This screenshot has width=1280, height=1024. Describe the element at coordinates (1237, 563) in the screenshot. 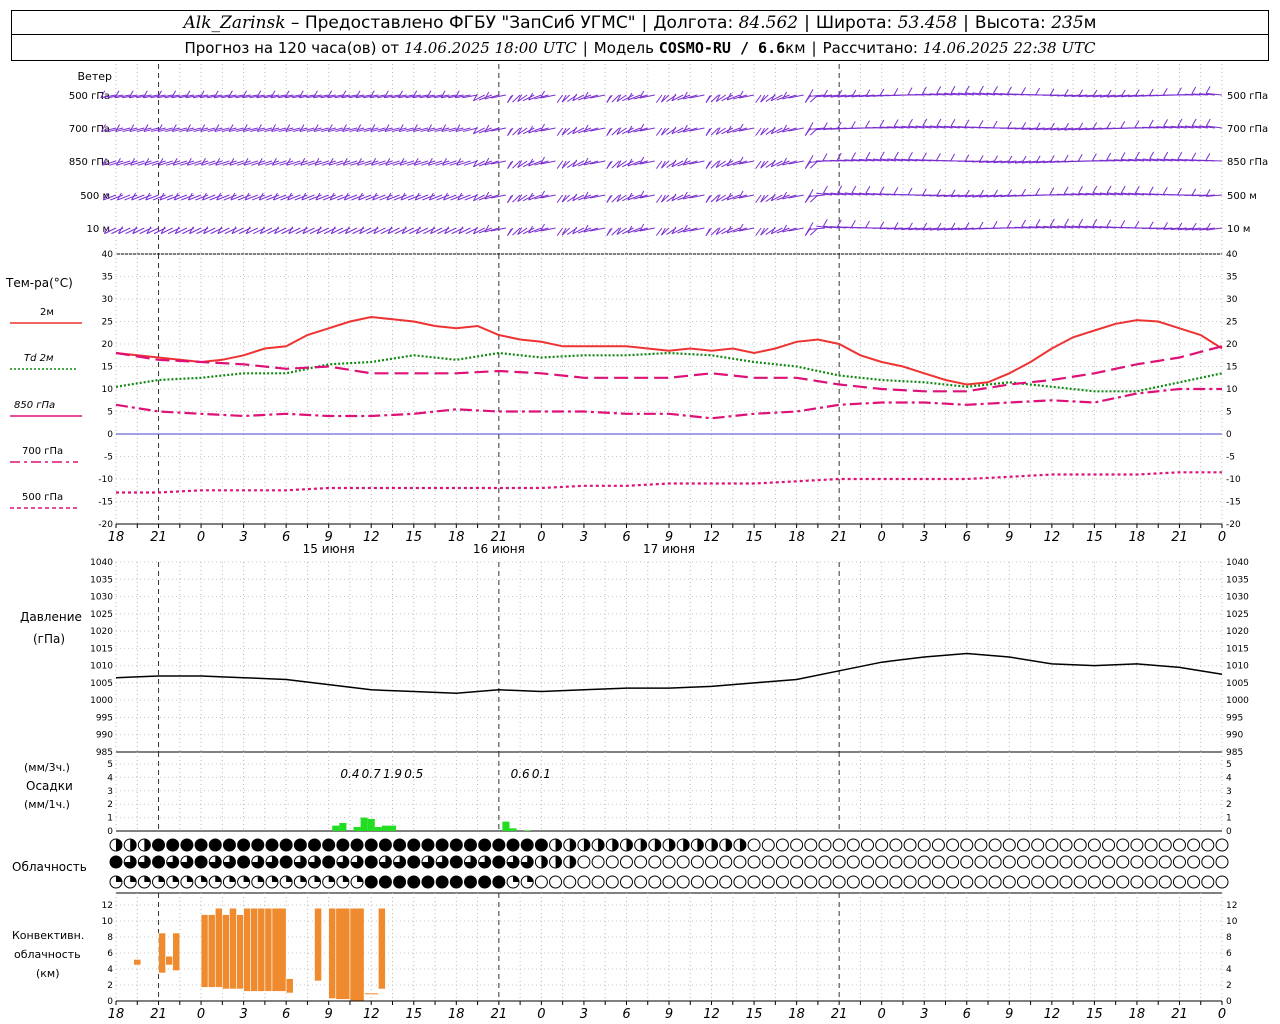

I see `pres-tick-right: 1040` at that location.